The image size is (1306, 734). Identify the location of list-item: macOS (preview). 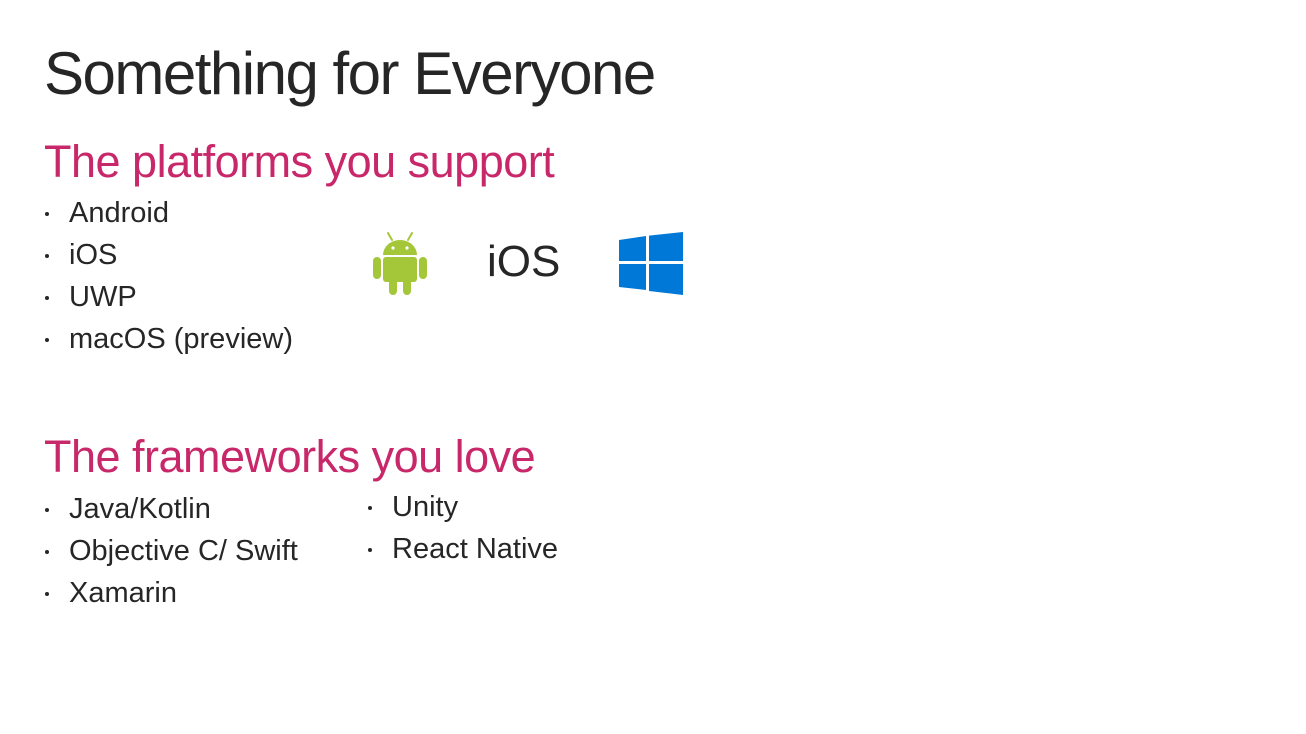
(168, 339).